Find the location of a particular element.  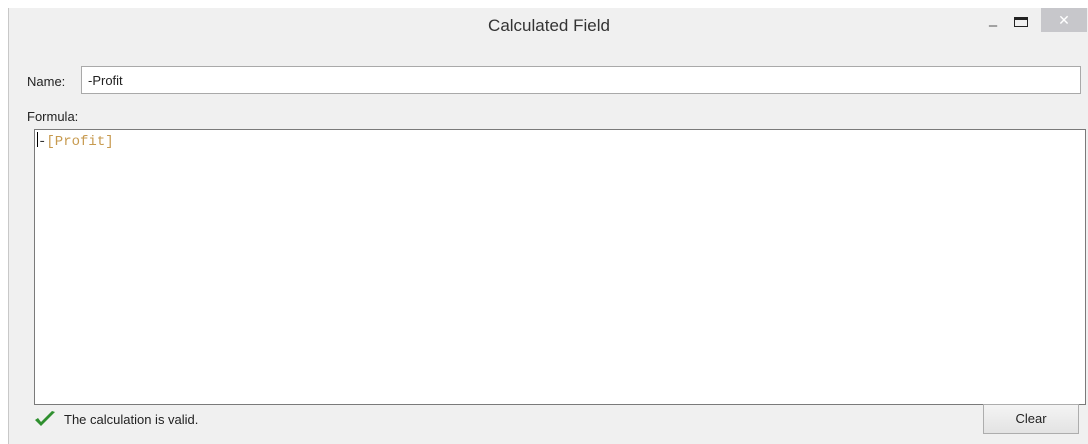

name-label: Name: is located at coordinates (46, 81).